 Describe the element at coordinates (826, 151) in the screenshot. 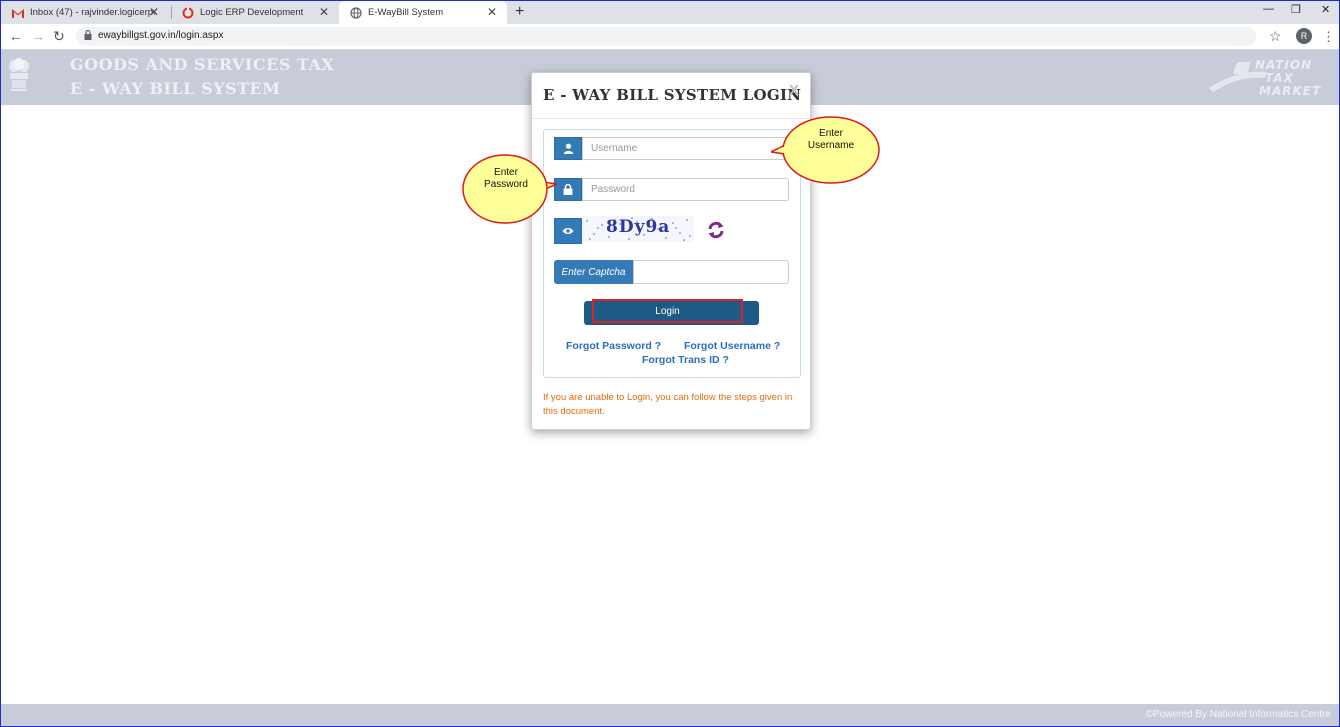

I see `username-callout: Enter Username` at that location.